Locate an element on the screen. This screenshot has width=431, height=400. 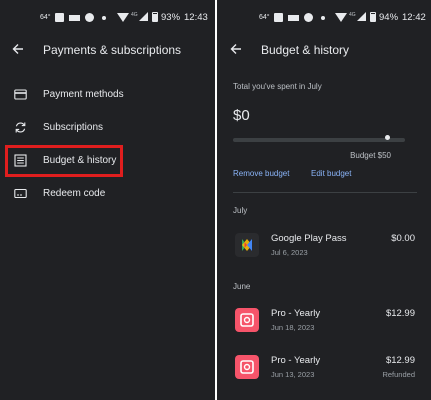
clock: 12:42 is located at coordinates (414, 17).